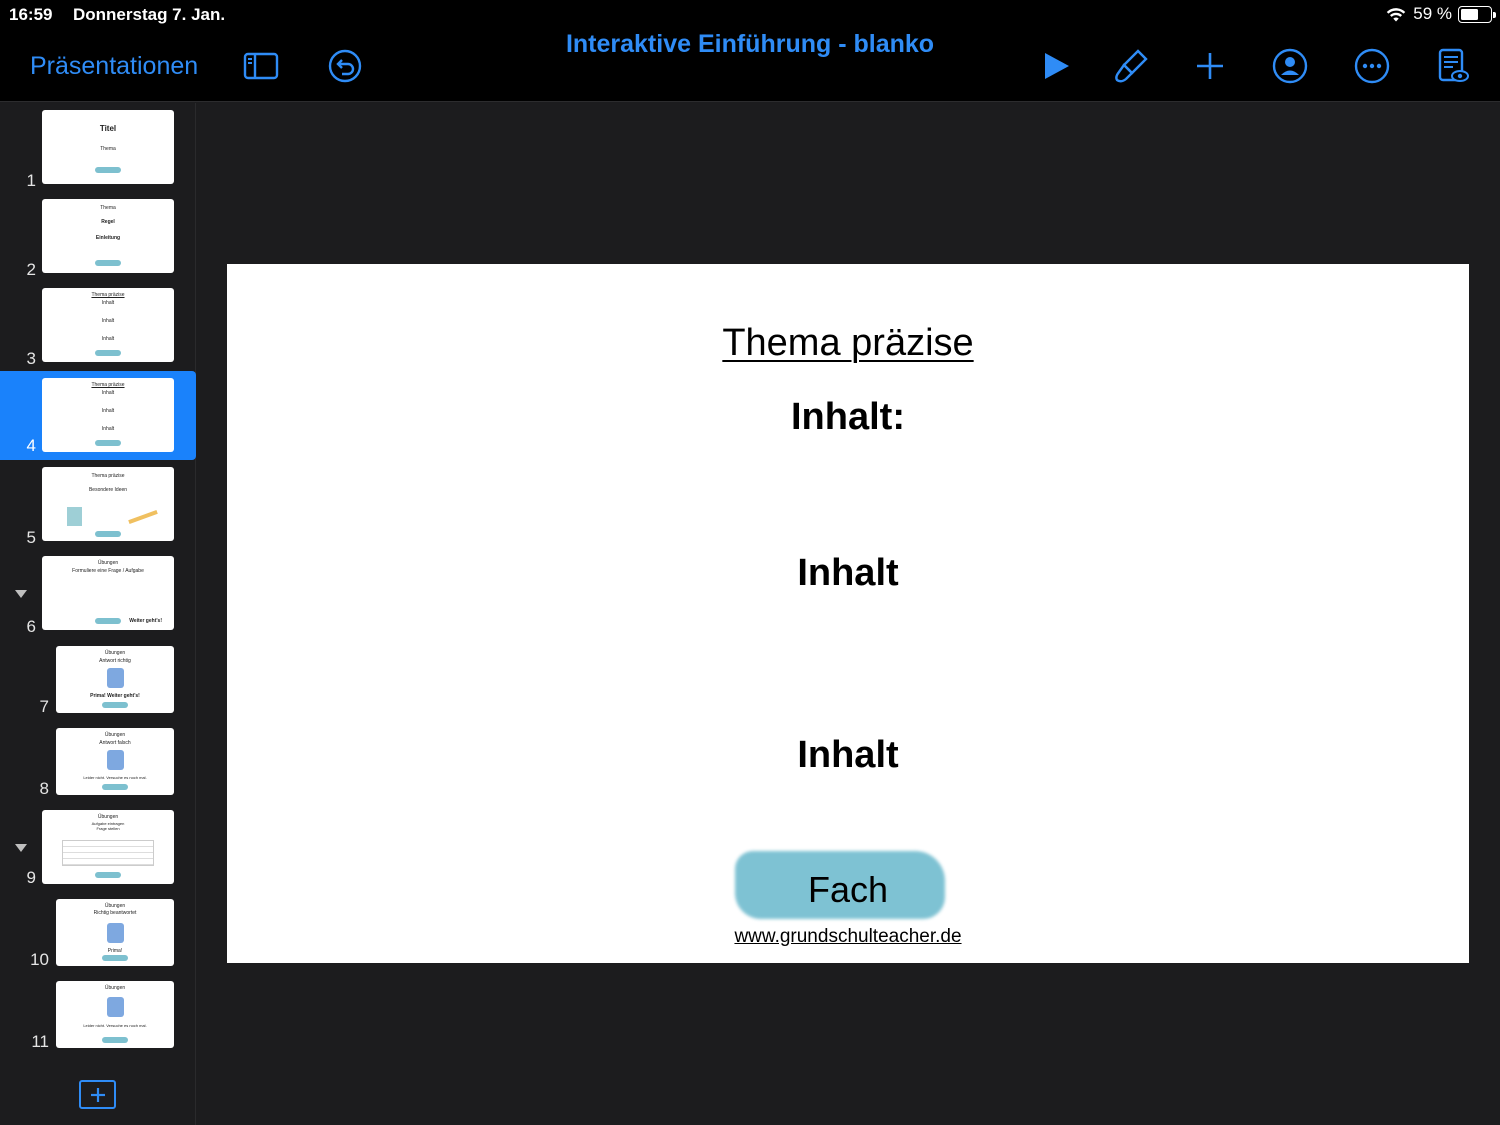 The image size is (1500, 1125). Describe the element at coordinates (108, 147) in the screenshot. I see `slide-preview: Titel Thema` at that location.